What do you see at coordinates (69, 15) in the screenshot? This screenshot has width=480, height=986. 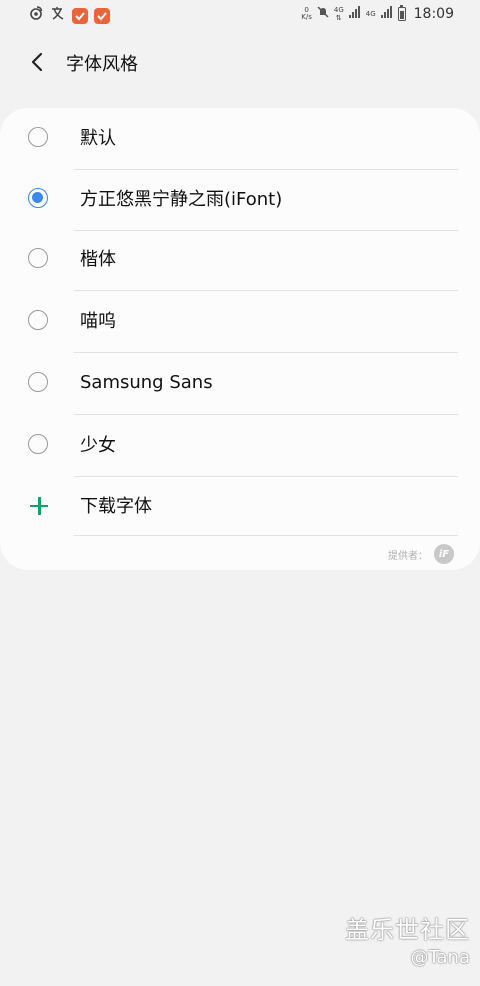 I see `status-bar-left` at bounding box center [69, 15].